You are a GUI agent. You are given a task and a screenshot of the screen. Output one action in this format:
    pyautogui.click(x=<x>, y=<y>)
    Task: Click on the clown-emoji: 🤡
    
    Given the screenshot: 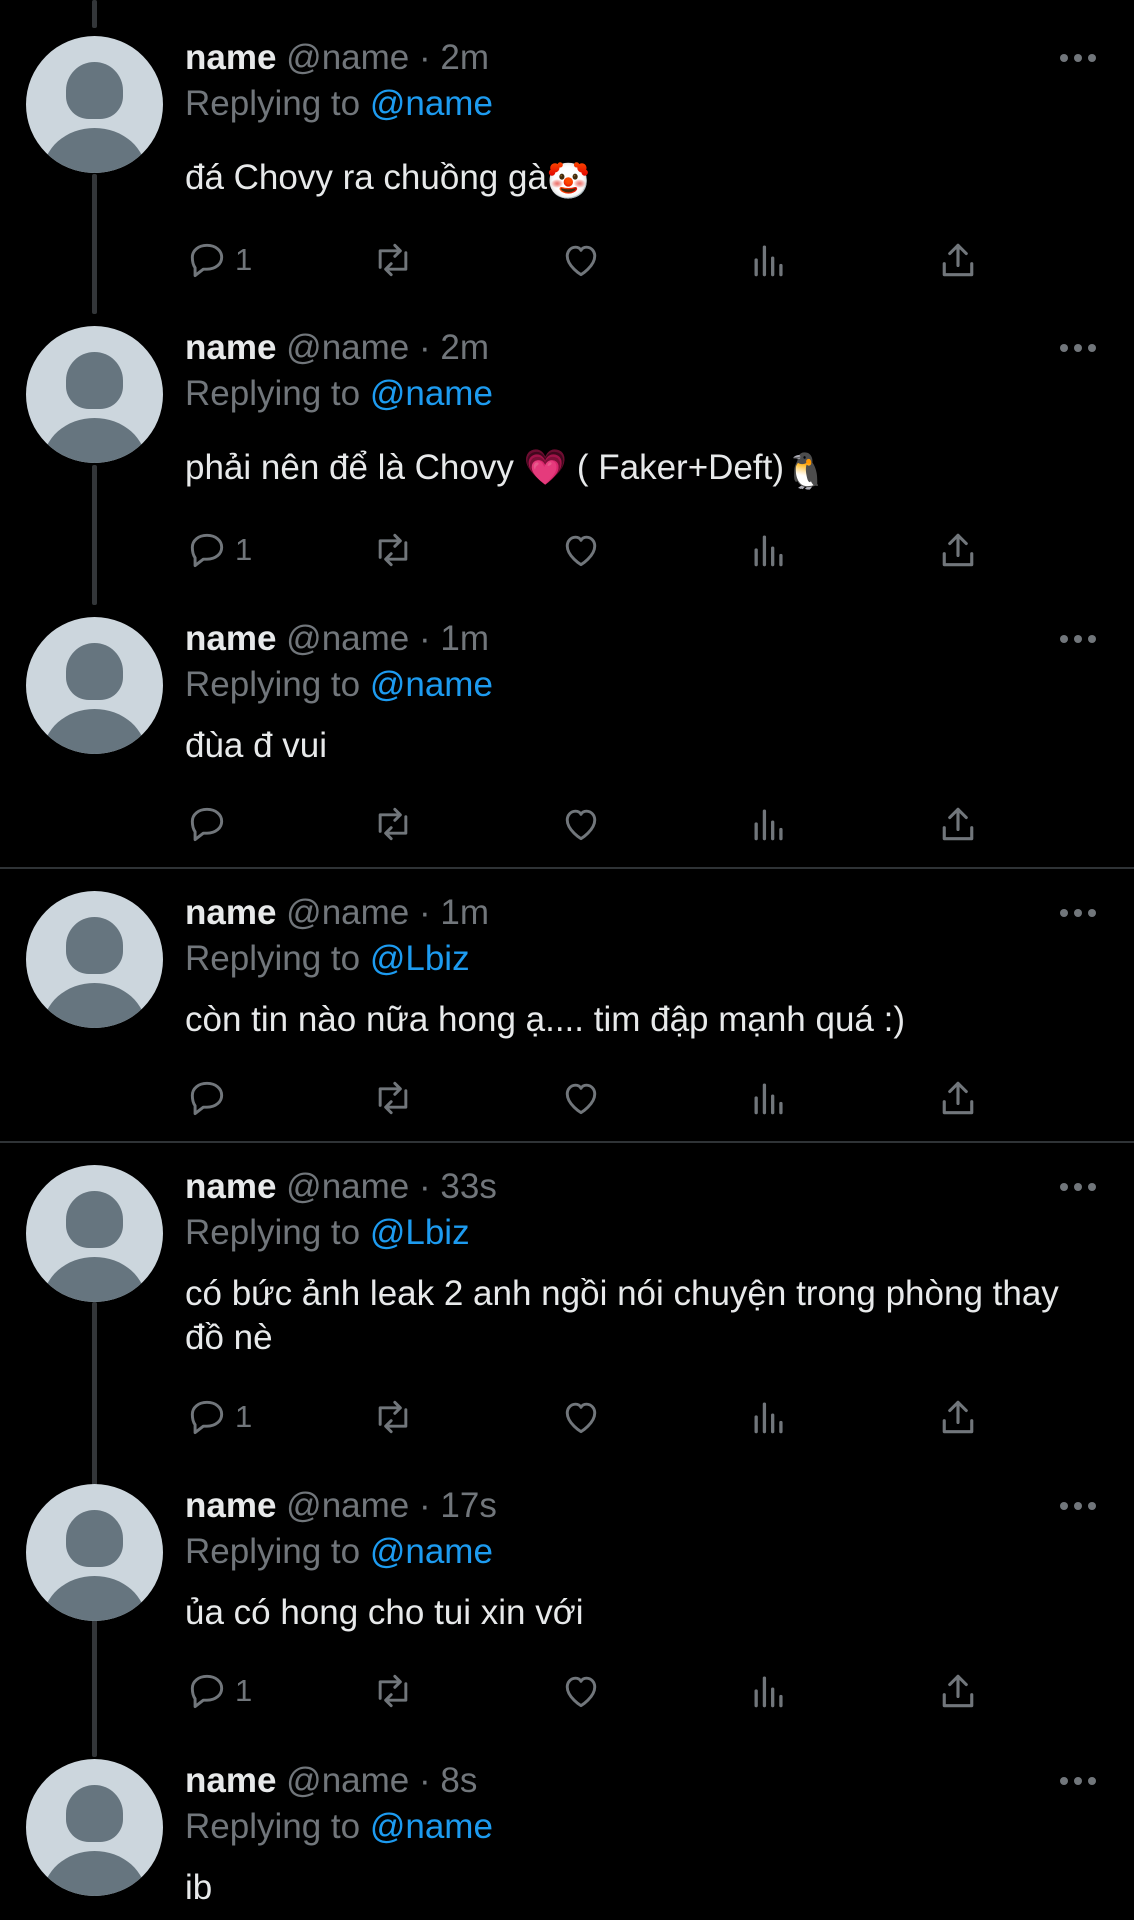 What is the action you would take?
    pyautogui.click(x=568, y=181)
    